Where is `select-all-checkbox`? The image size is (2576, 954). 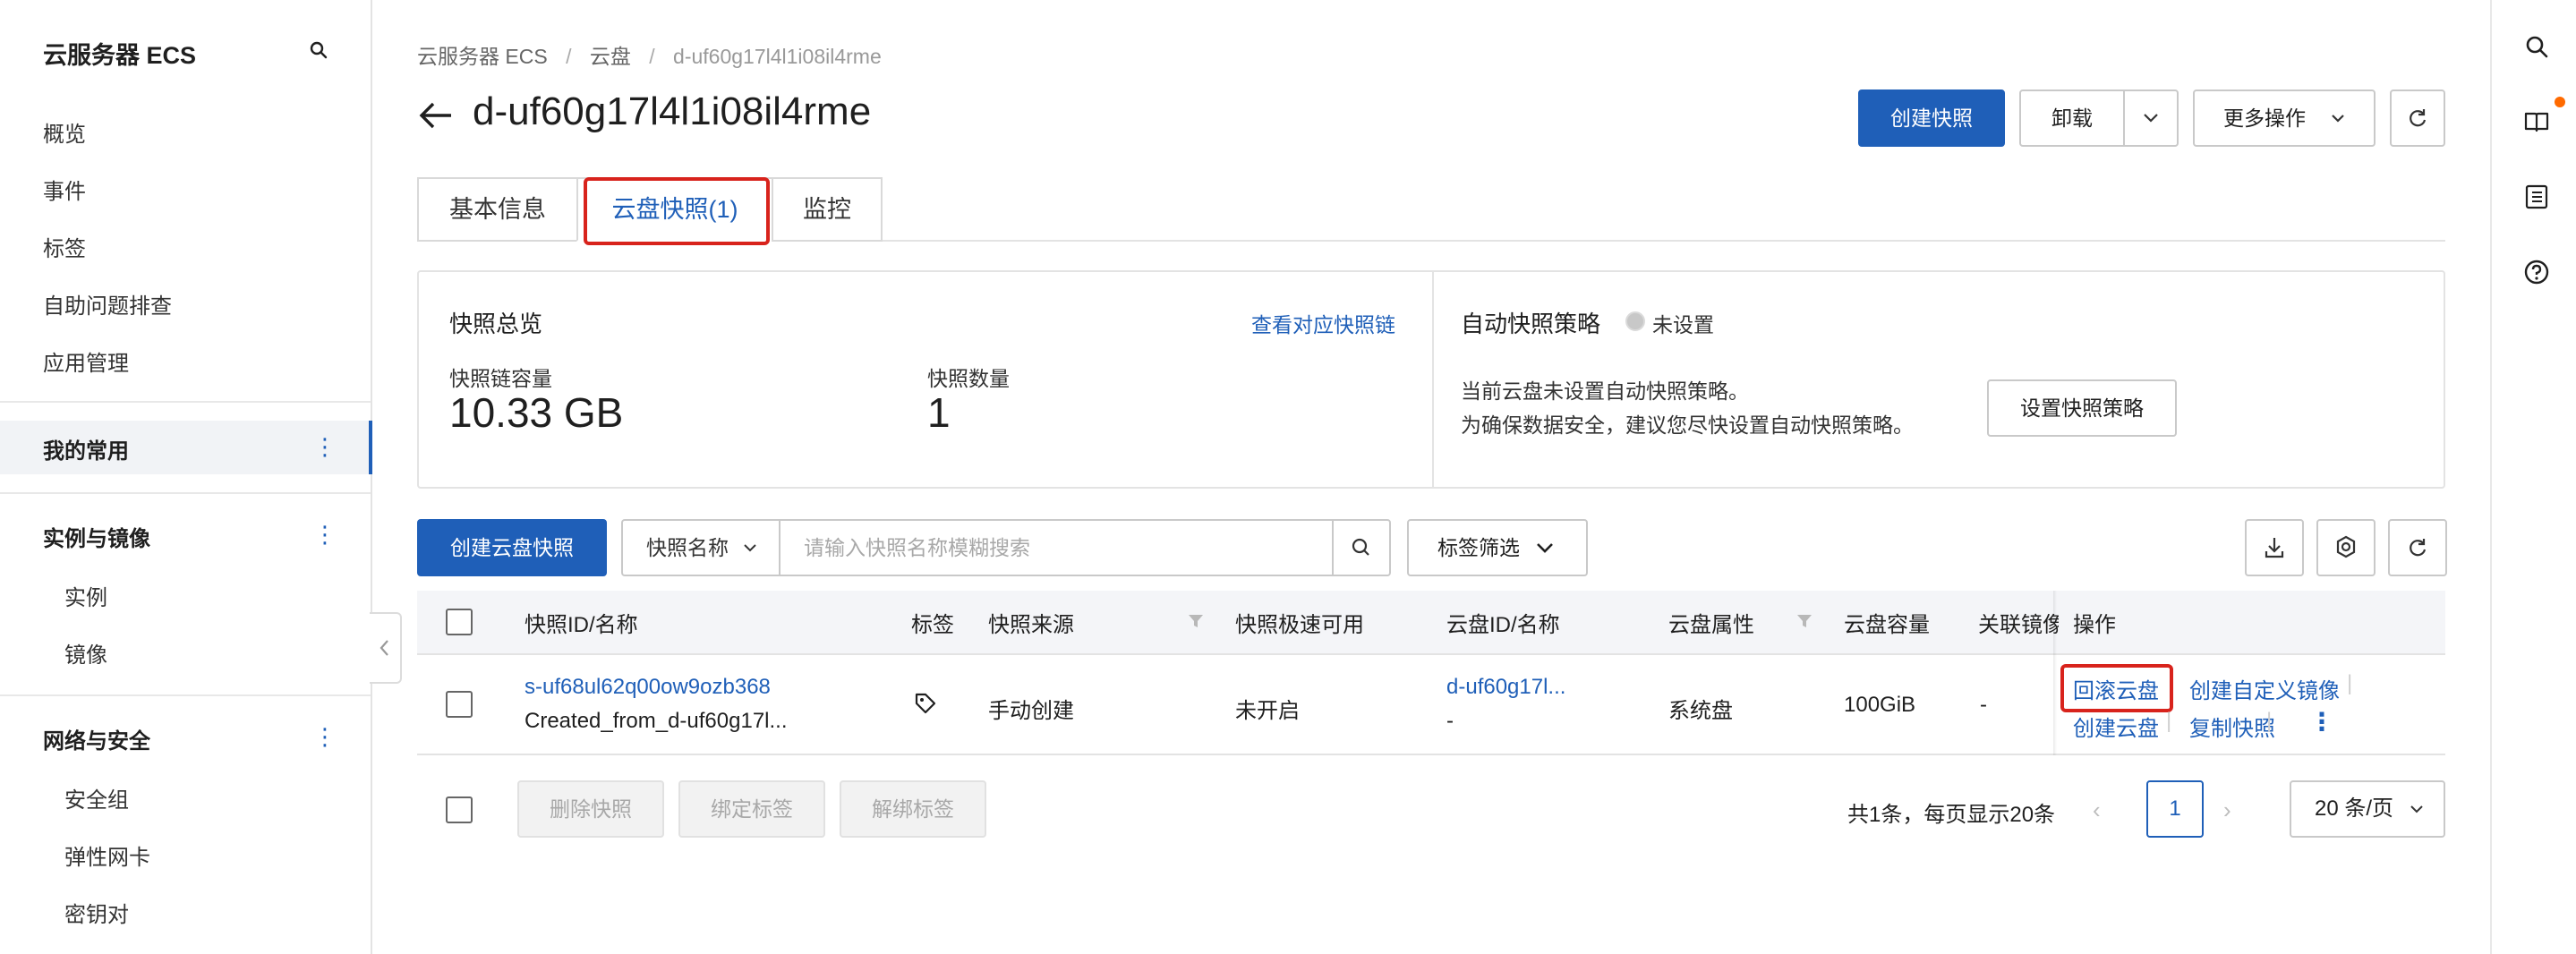
select-all-checkbox is located at coordinates (459, 622).